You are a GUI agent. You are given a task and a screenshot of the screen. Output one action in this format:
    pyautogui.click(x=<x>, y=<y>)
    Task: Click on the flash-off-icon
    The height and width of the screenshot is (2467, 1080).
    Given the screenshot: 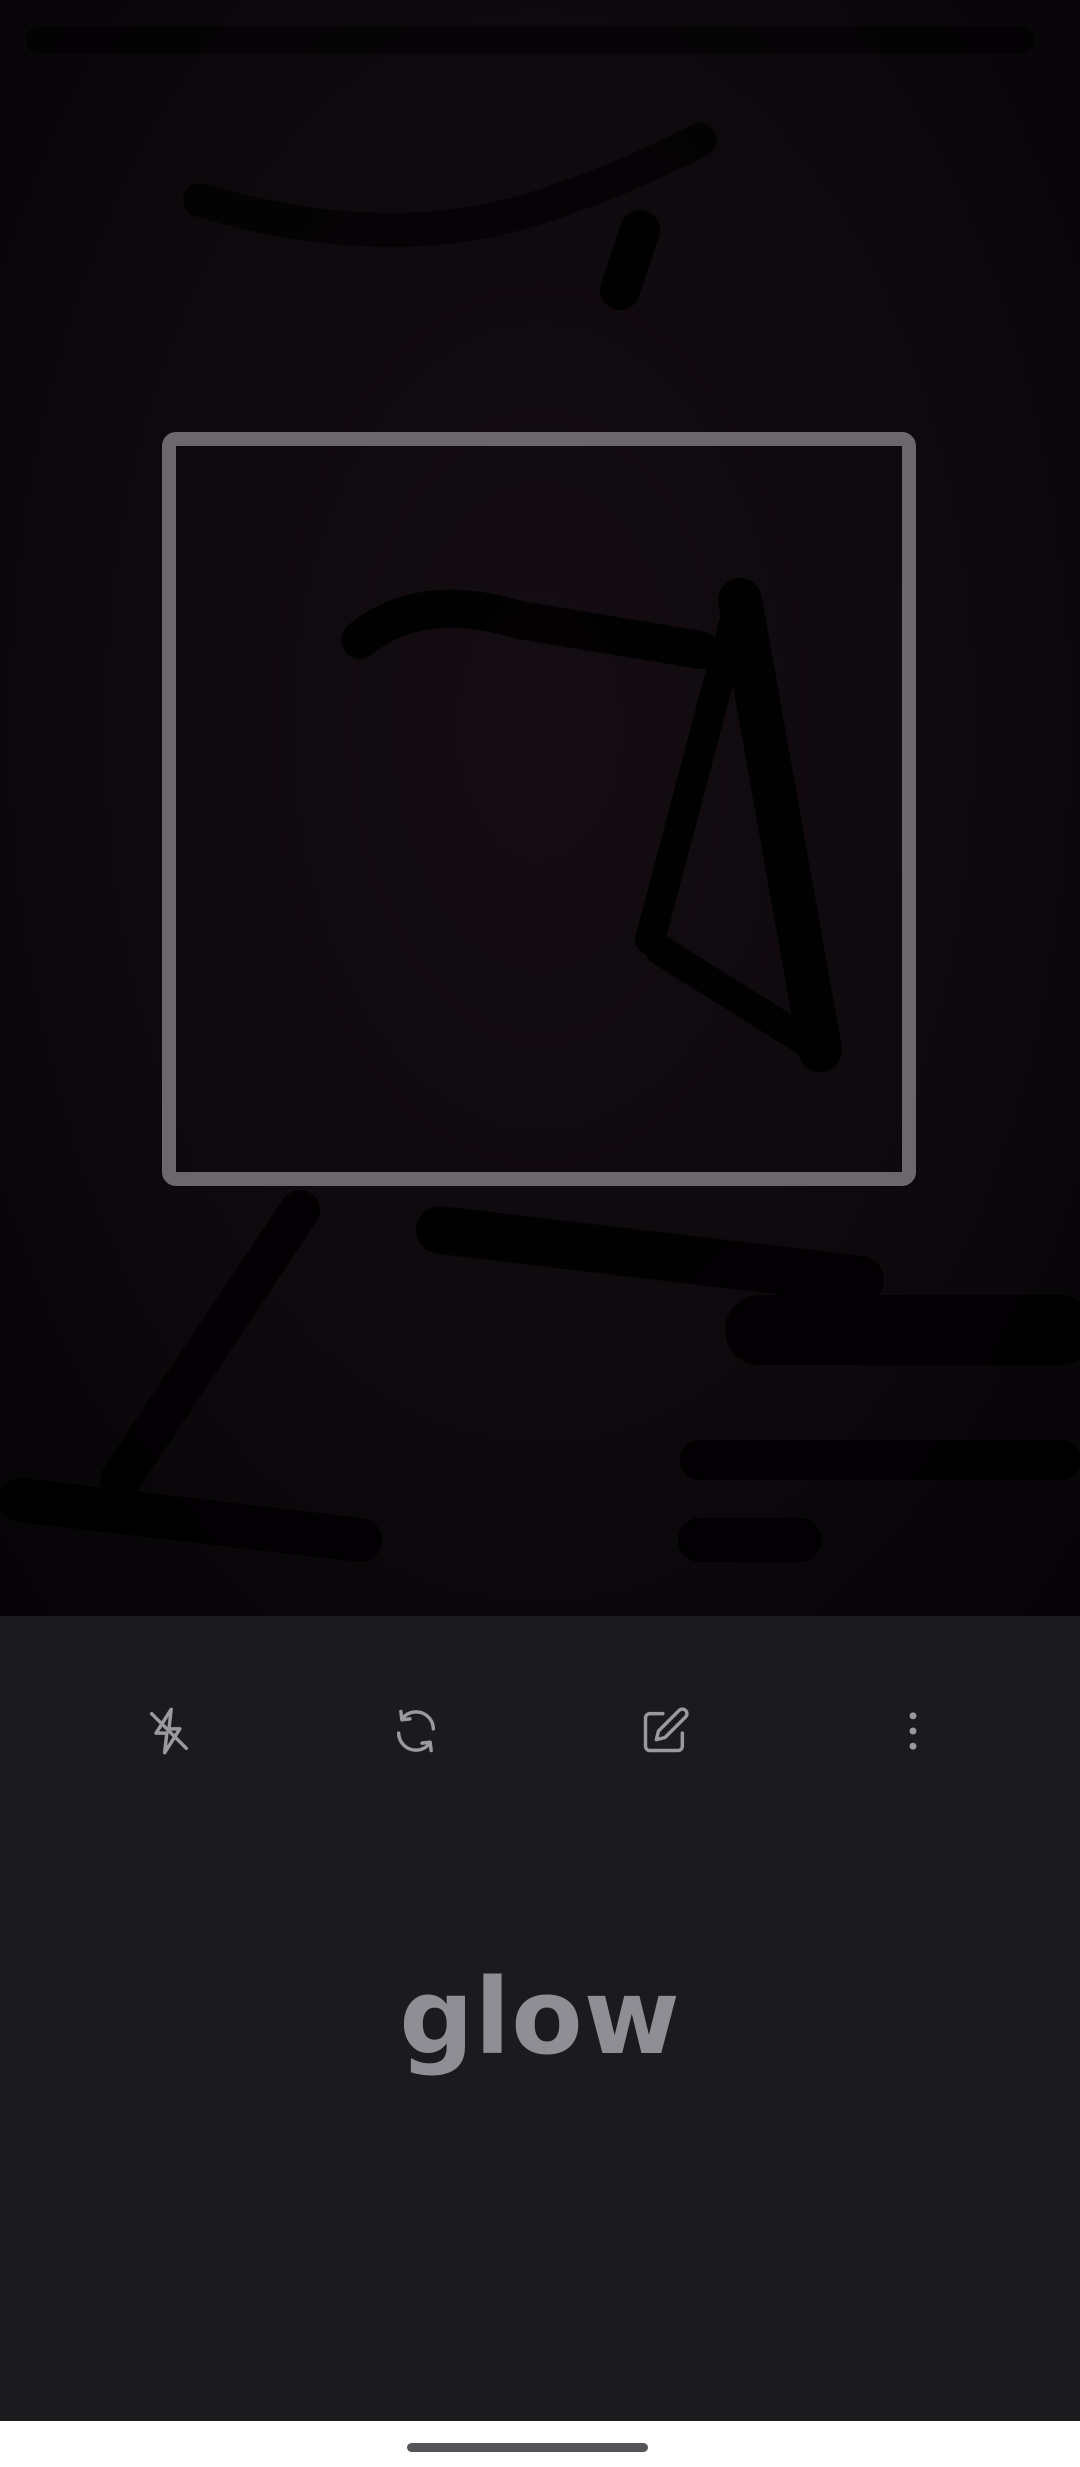 What is the action you would take?
    pyautogui.click(x=169, y=1731)
    